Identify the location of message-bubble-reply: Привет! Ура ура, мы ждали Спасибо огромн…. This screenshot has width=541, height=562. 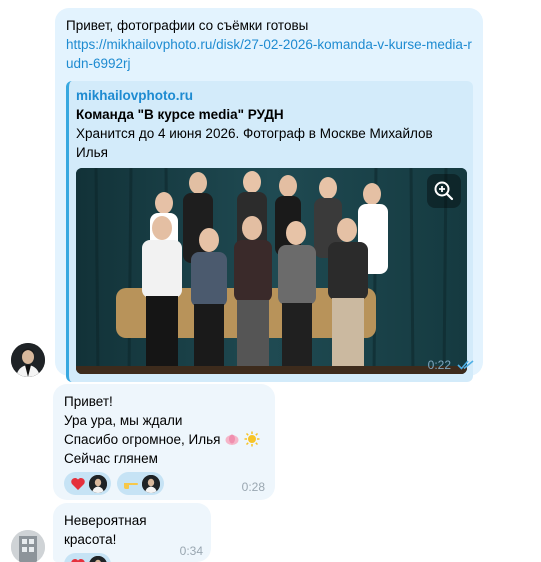
(164, 442).